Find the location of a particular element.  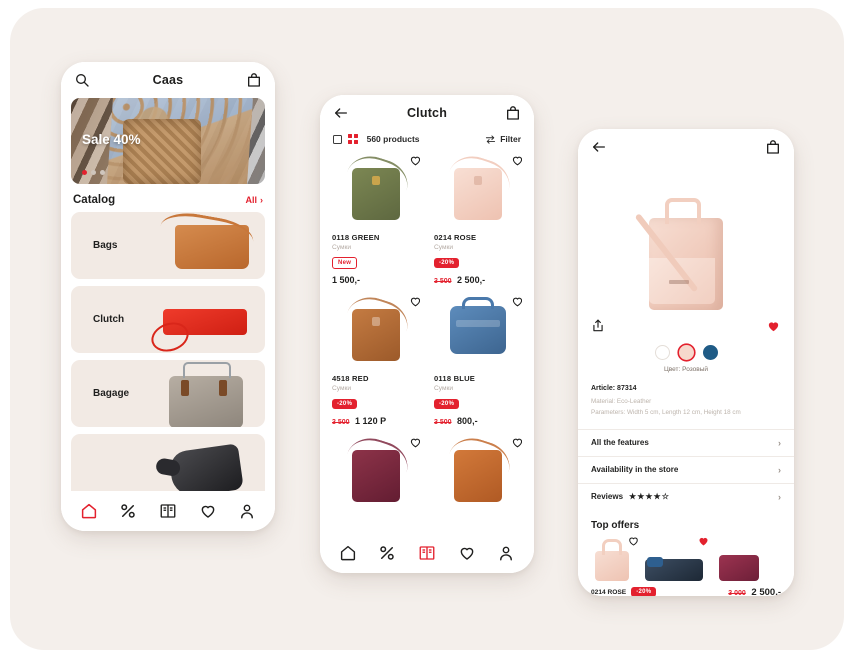

category-label: Bagage is located at coordinates (111, 393).